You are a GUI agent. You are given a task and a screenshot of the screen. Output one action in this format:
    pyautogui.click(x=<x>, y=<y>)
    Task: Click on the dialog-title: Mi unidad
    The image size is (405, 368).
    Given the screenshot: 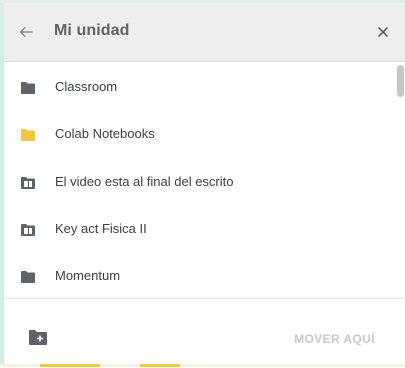 What is the action you would take?
    pyautogui.click(x=92, y=30)
    